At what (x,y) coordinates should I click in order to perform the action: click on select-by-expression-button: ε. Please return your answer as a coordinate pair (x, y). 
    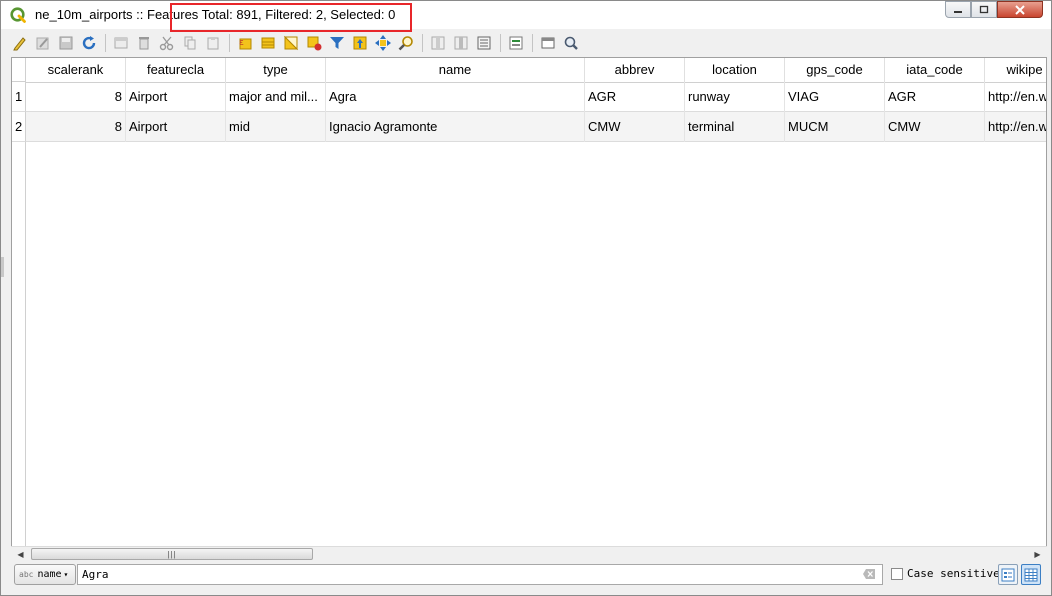
    Looking at the image, I should click on (245, 43).